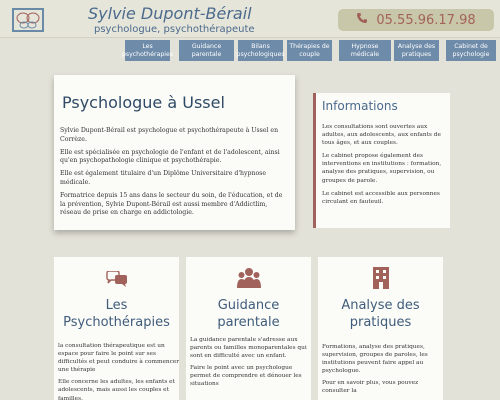 The width and height of the screenshot is (500, 400). What do you see at coordinates (380, 314) in the screenshot?
I see `card-title: Analyse des pratiques` at bounding box center [380, 314].